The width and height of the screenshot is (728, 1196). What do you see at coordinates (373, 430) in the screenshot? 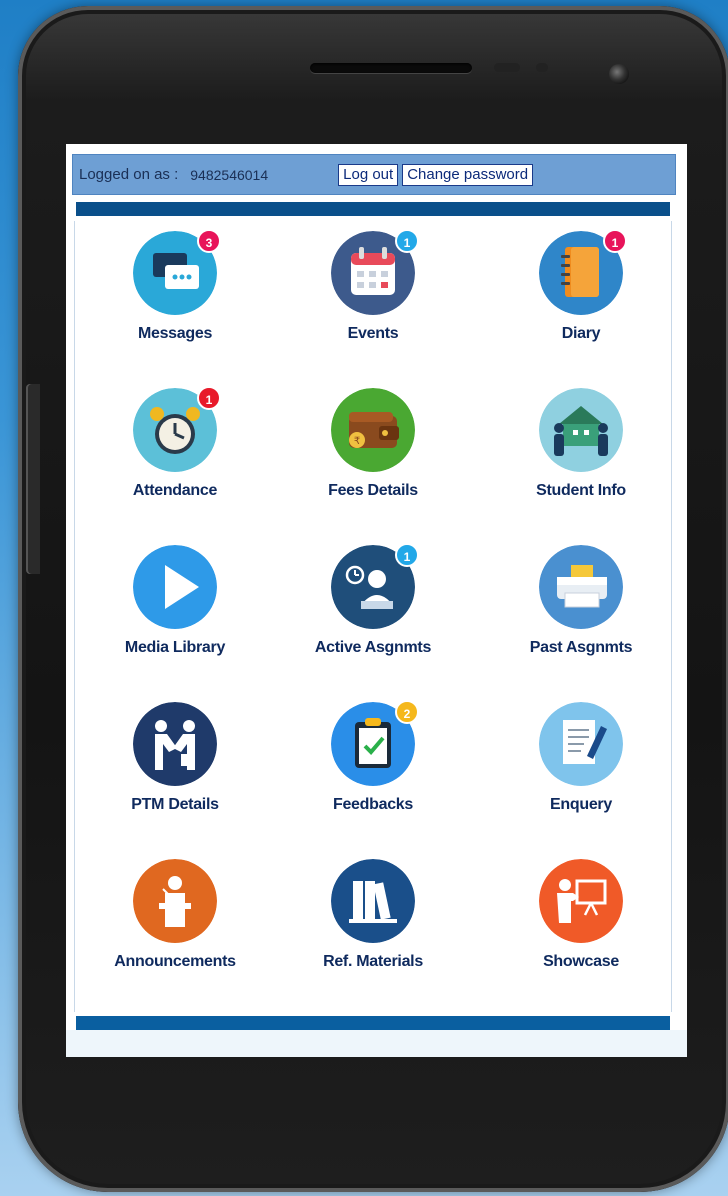
I see `wallet-icon: ₹` at bounding box center [373, 430].